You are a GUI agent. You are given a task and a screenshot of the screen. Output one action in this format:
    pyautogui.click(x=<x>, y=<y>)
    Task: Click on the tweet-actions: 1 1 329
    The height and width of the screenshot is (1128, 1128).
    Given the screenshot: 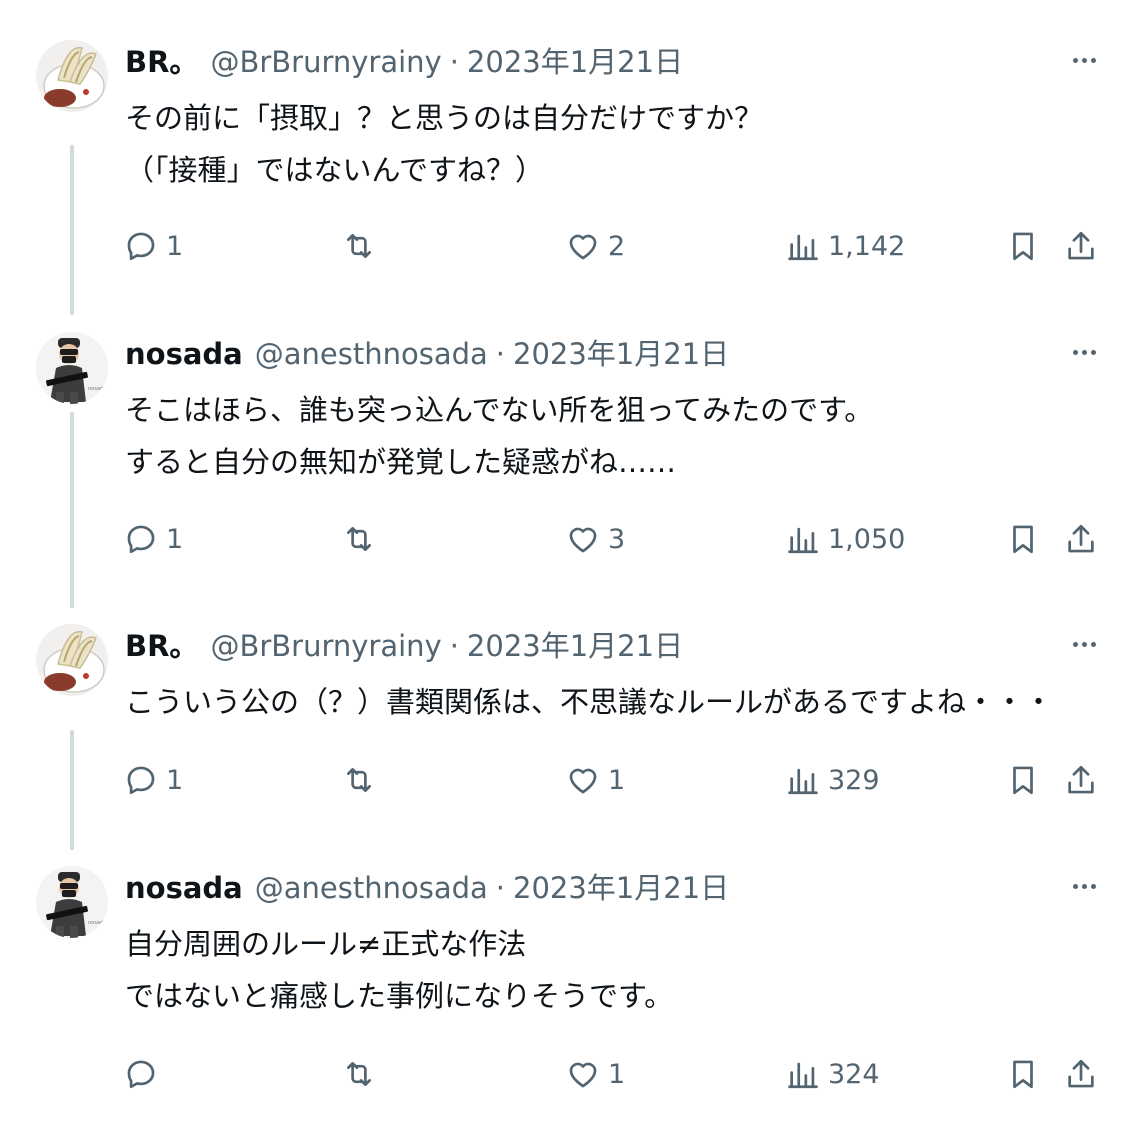 What is the action you would take?
    pyautogui.click(x=564, y=780)
    